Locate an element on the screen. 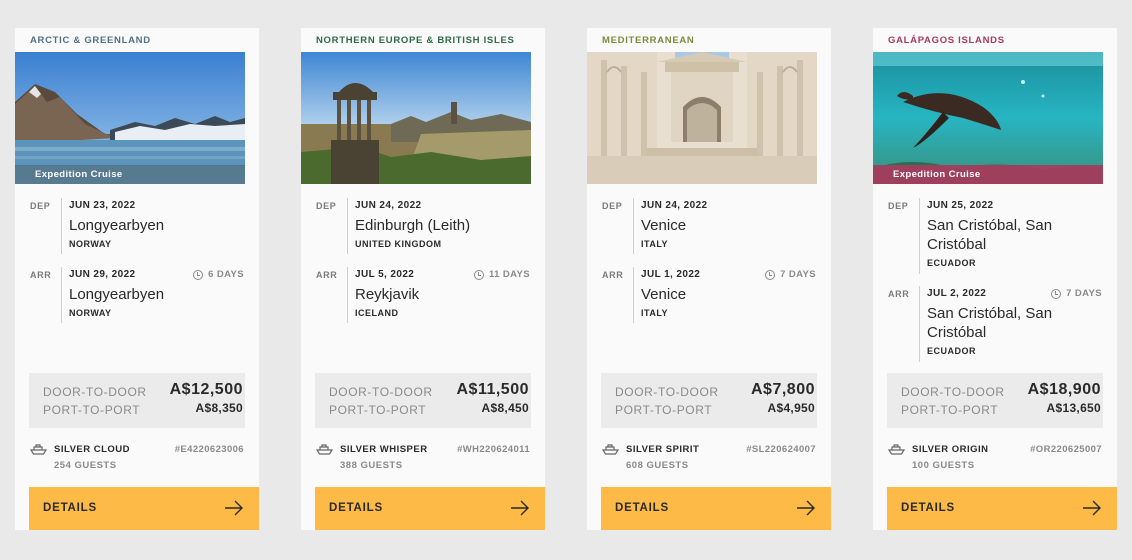 Image resolution: width=1132 pixels, height=560 pixels. ship-guests: 388 GUESTS is located at coordinates (371, 465).